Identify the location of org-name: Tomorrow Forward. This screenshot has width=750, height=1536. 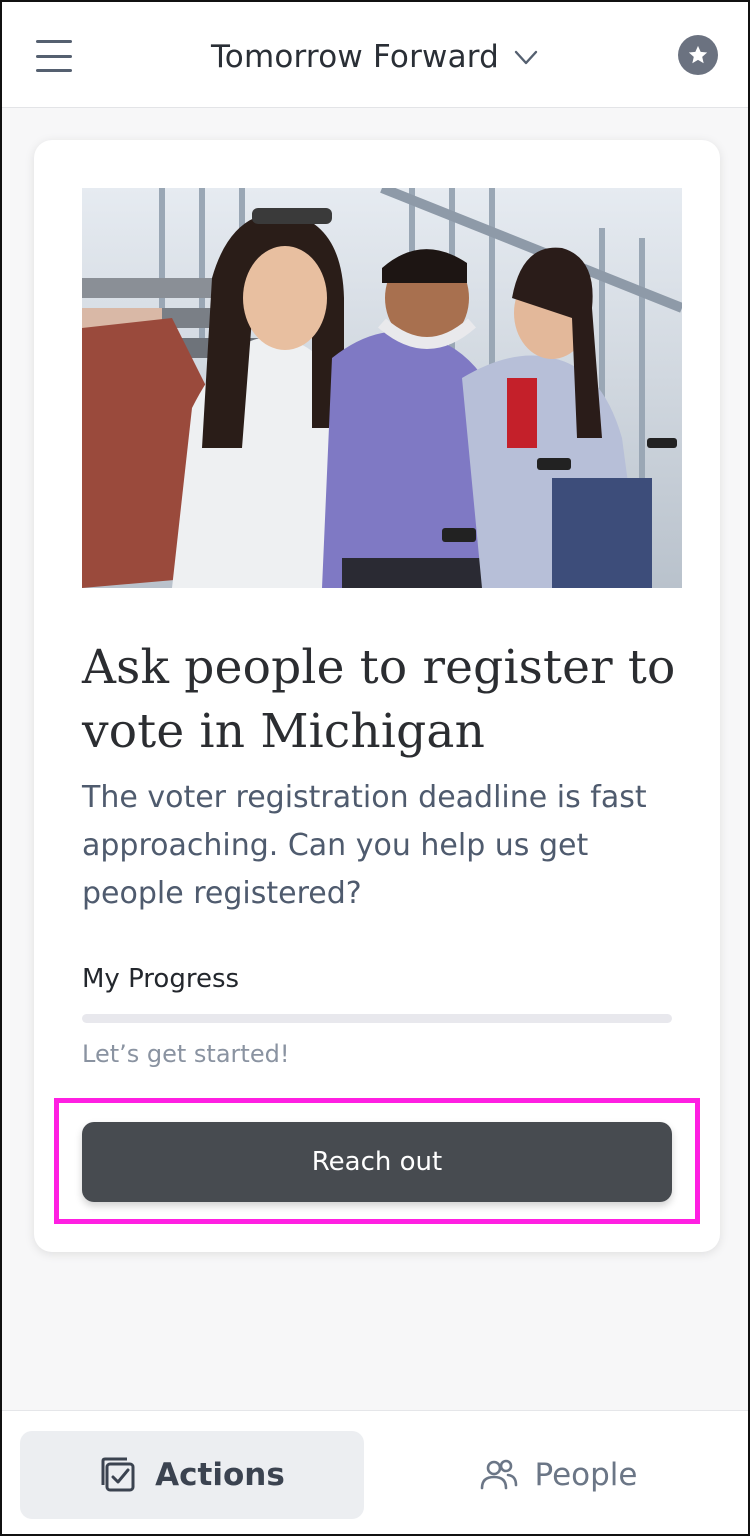
(355, 57).